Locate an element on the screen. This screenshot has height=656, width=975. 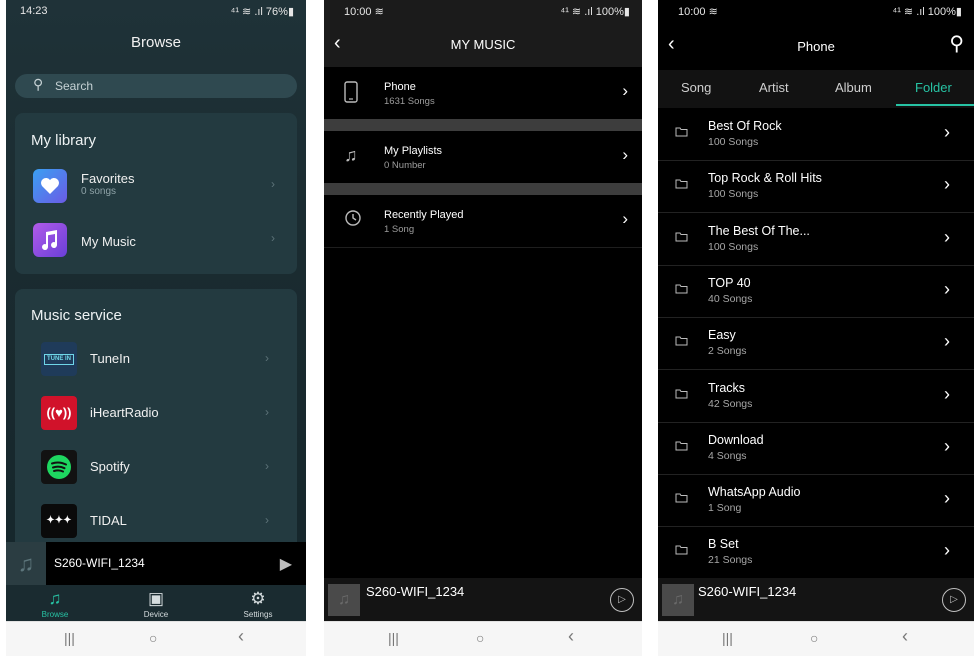
service-item-spotify: Spotify › is located at coordinates (156, 467).